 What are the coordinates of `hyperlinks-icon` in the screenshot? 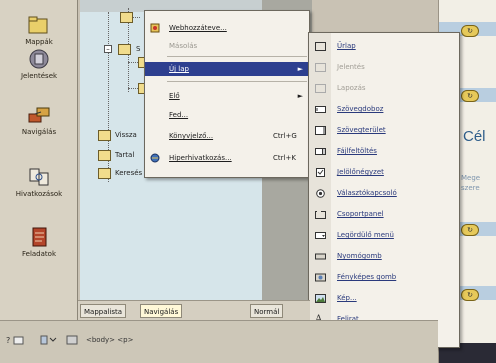 It's located at (39, 177).